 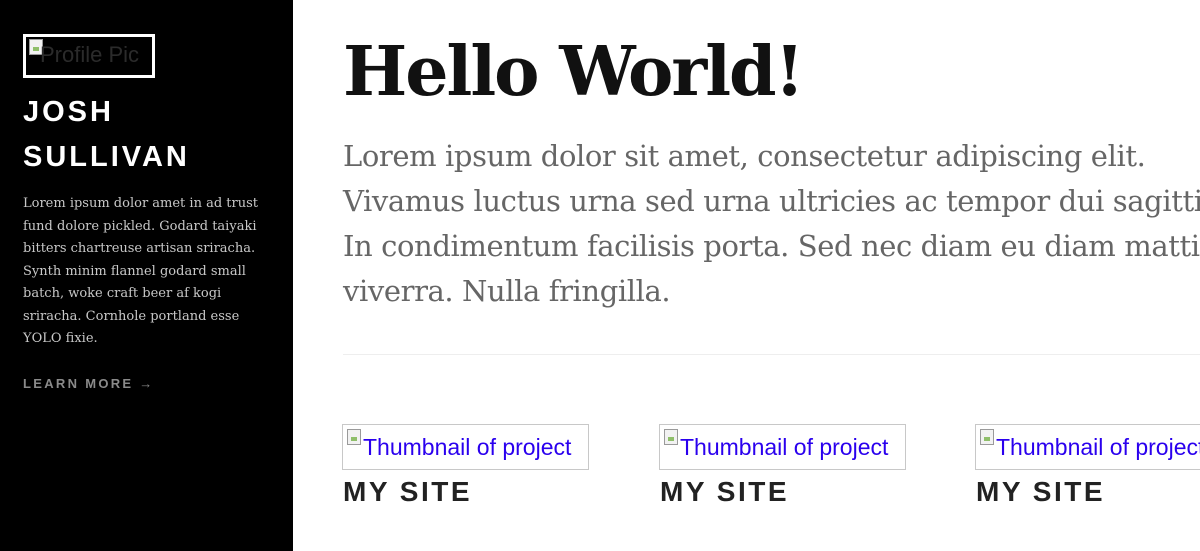 I want to click on author-name: JOSH SULLIVAN, so click(x=148, y=135).